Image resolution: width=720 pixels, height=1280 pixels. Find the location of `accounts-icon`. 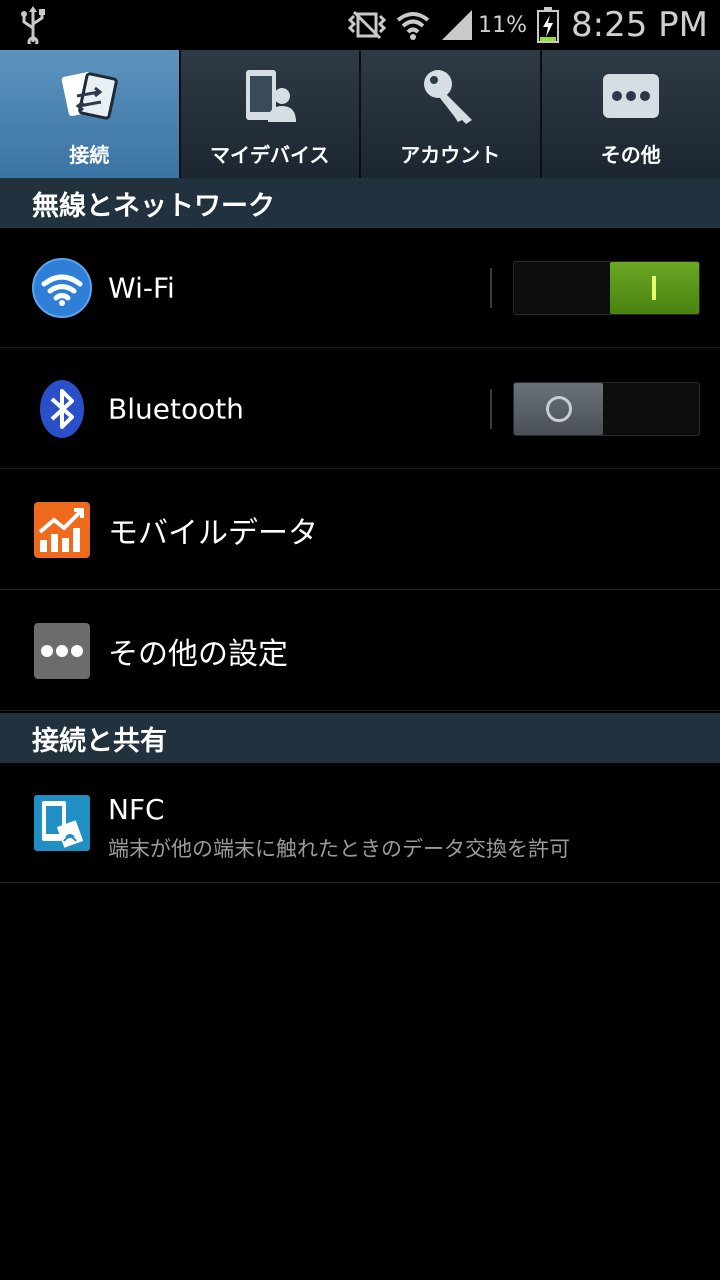

accounts-icon is located at coordinates (448, 97).